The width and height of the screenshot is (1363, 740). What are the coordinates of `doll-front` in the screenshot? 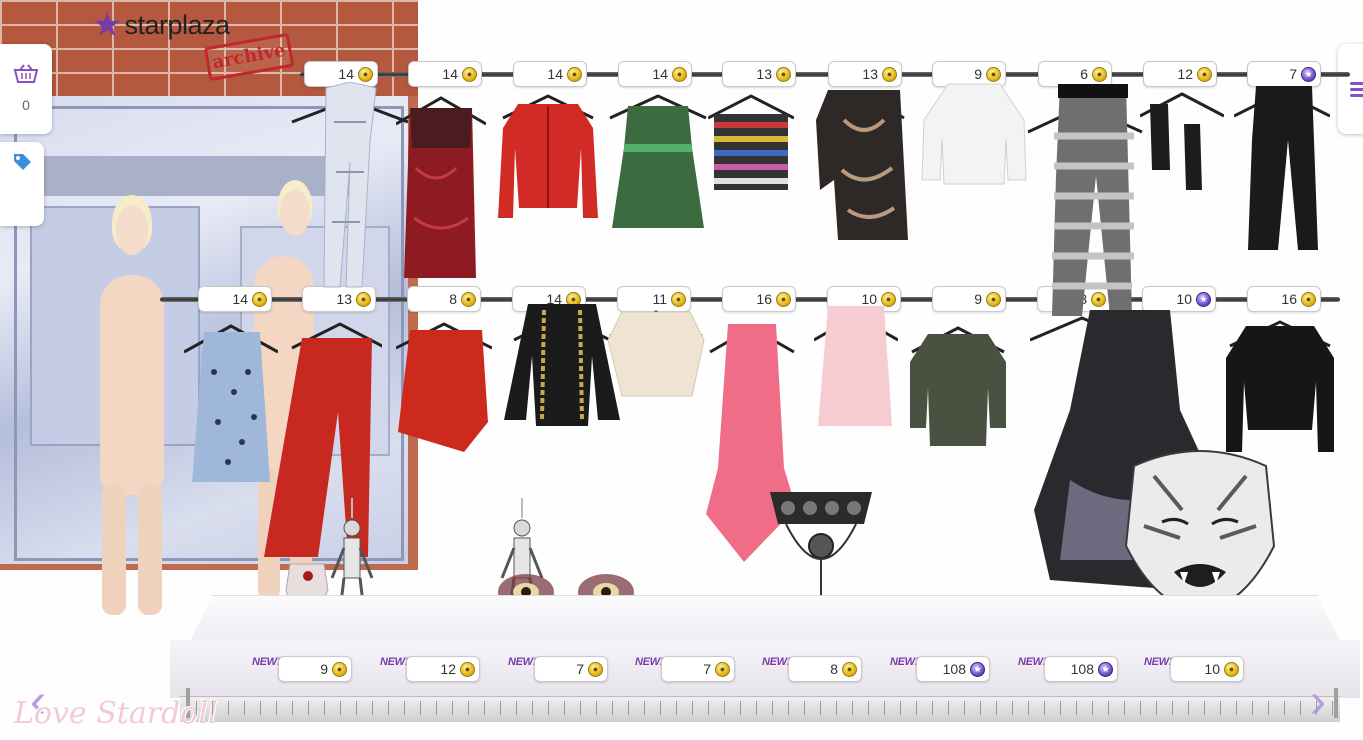 It's located at (120, 410).